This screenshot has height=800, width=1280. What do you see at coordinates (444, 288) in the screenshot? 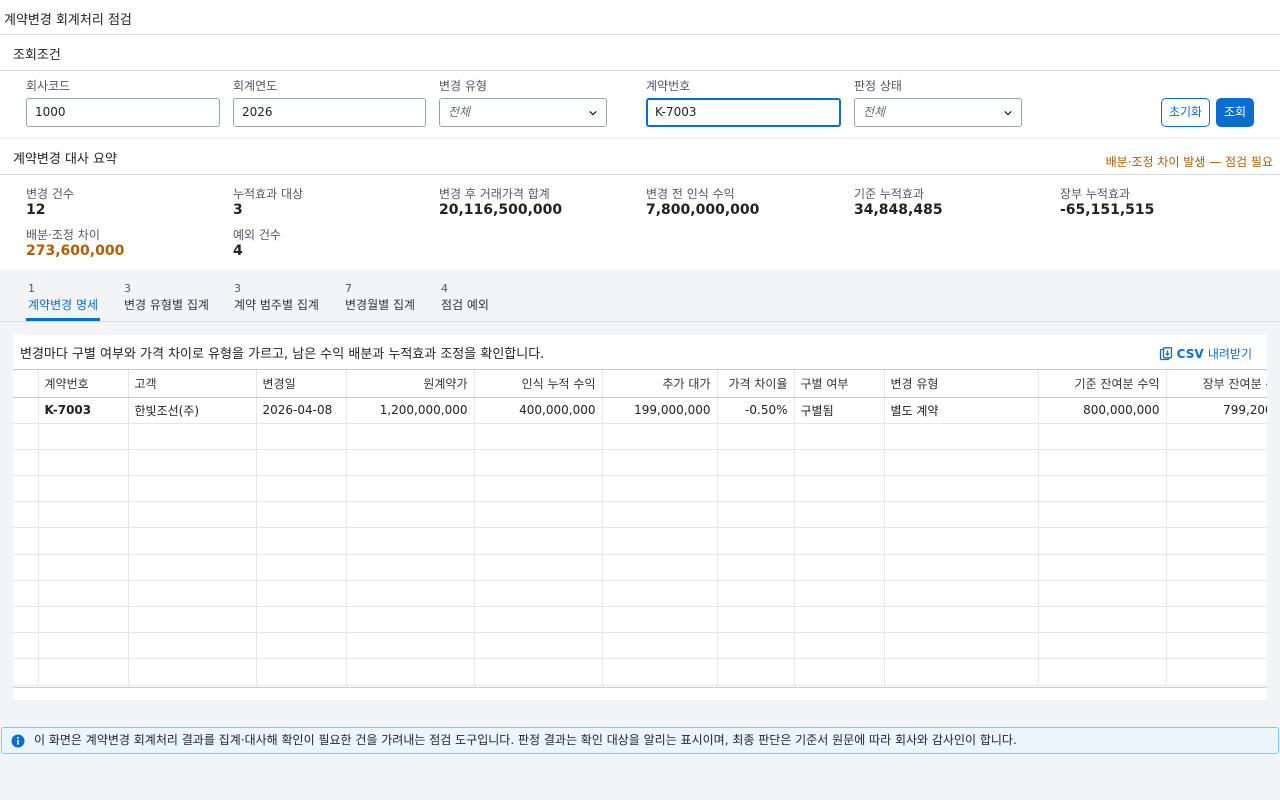
I see `tab-count: 4` at bounding box center [444, 288].